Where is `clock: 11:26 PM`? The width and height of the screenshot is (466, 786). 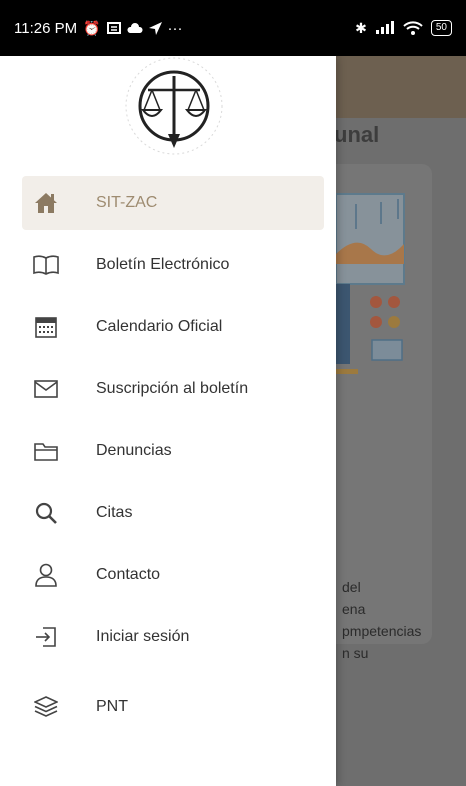
clock: 11:26 PM is located at coordinates (46, 28).